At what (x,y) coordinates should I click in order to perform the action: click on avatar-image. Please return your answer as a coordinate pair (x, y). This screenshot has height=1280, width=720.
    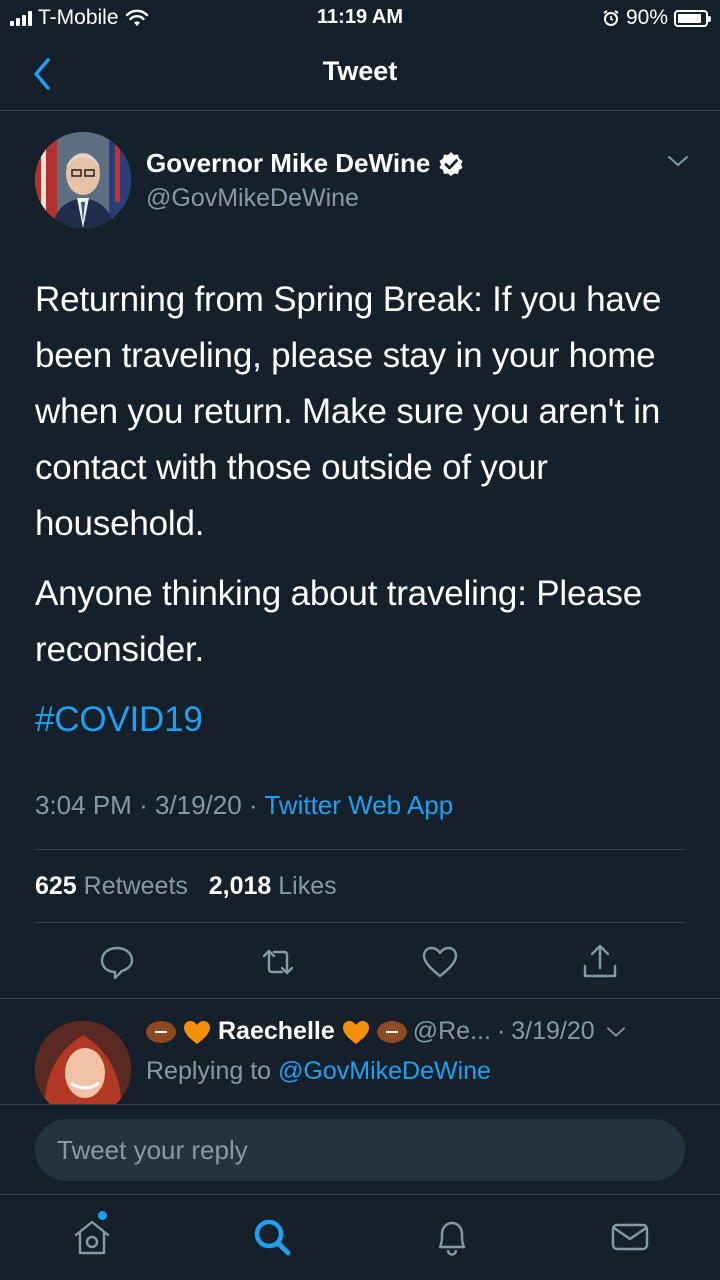
    Looking at the image, I should click on (83, 180).